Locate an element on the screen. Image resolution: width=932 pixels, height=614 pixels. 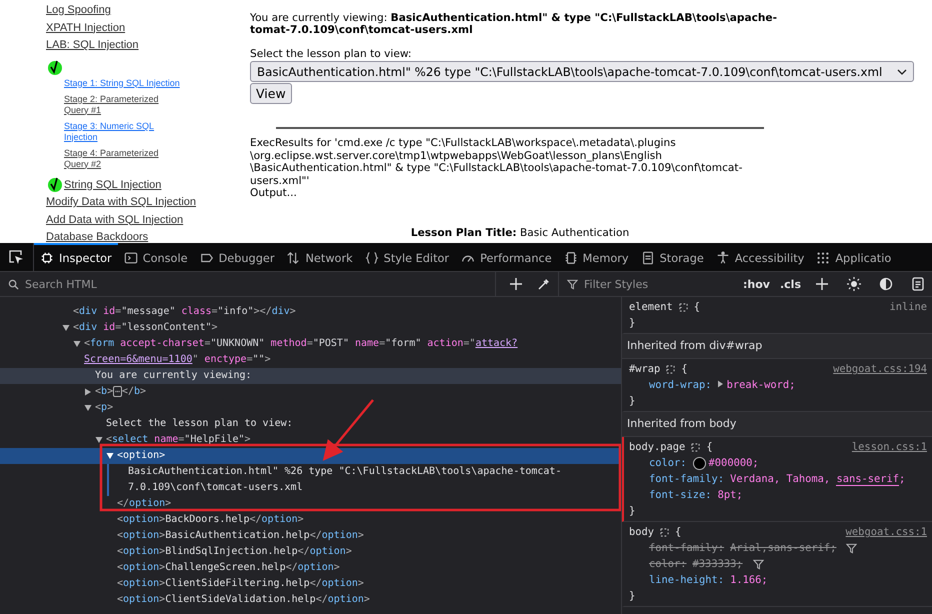
markup-row: You are currently viewing: is located at coordinates (310, 376).